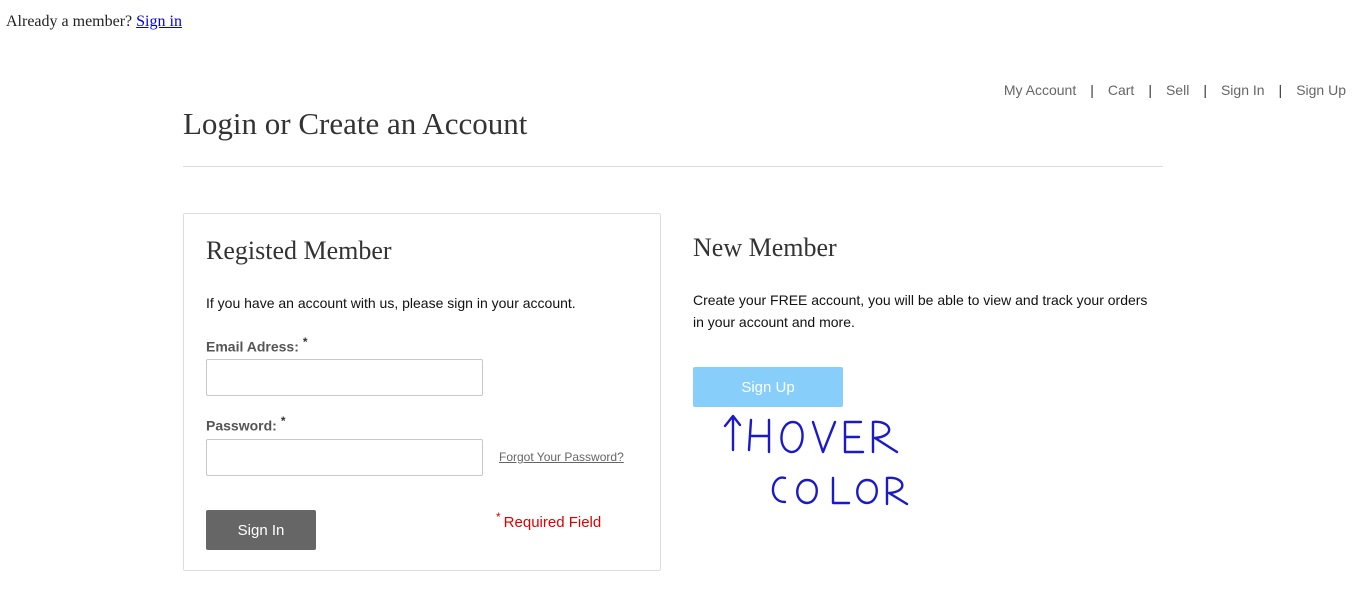 This screenshot has height=593, width=1358. I want to click on page-title: Login or Create an Account, so click(355, 123).